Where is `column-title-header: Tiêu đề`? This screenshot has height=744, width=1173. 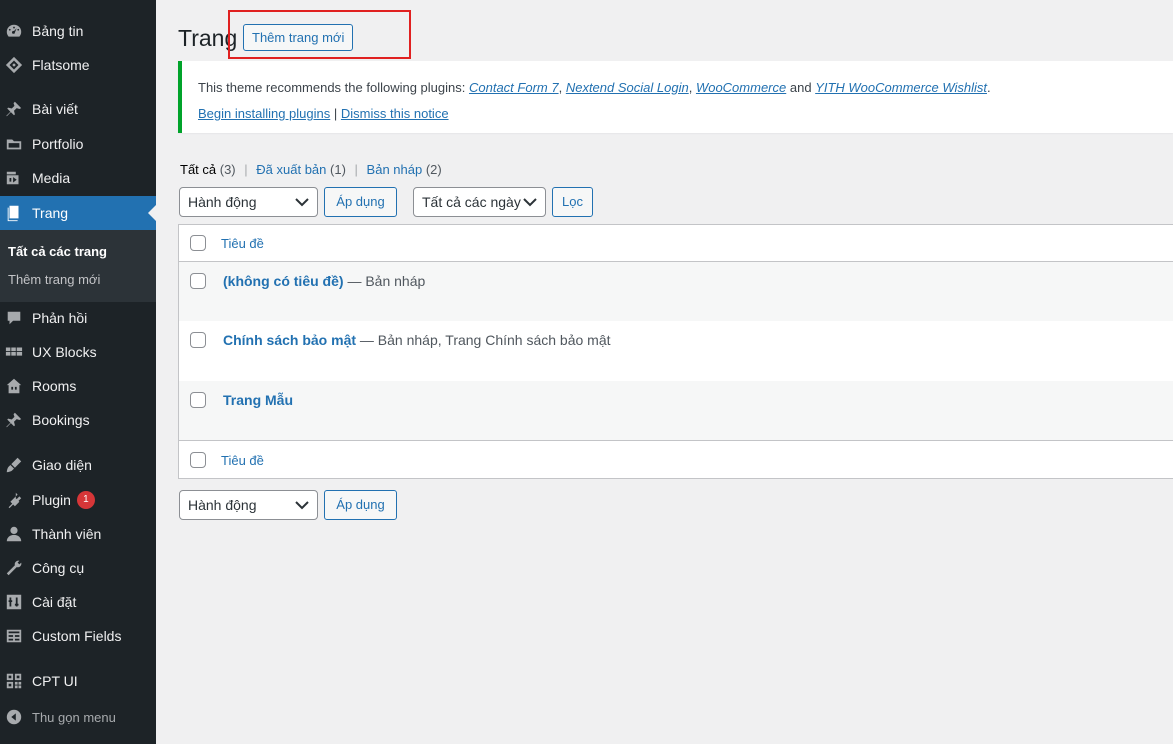
column-title-header: Tiêu đề is located at coordinates (242, 243).